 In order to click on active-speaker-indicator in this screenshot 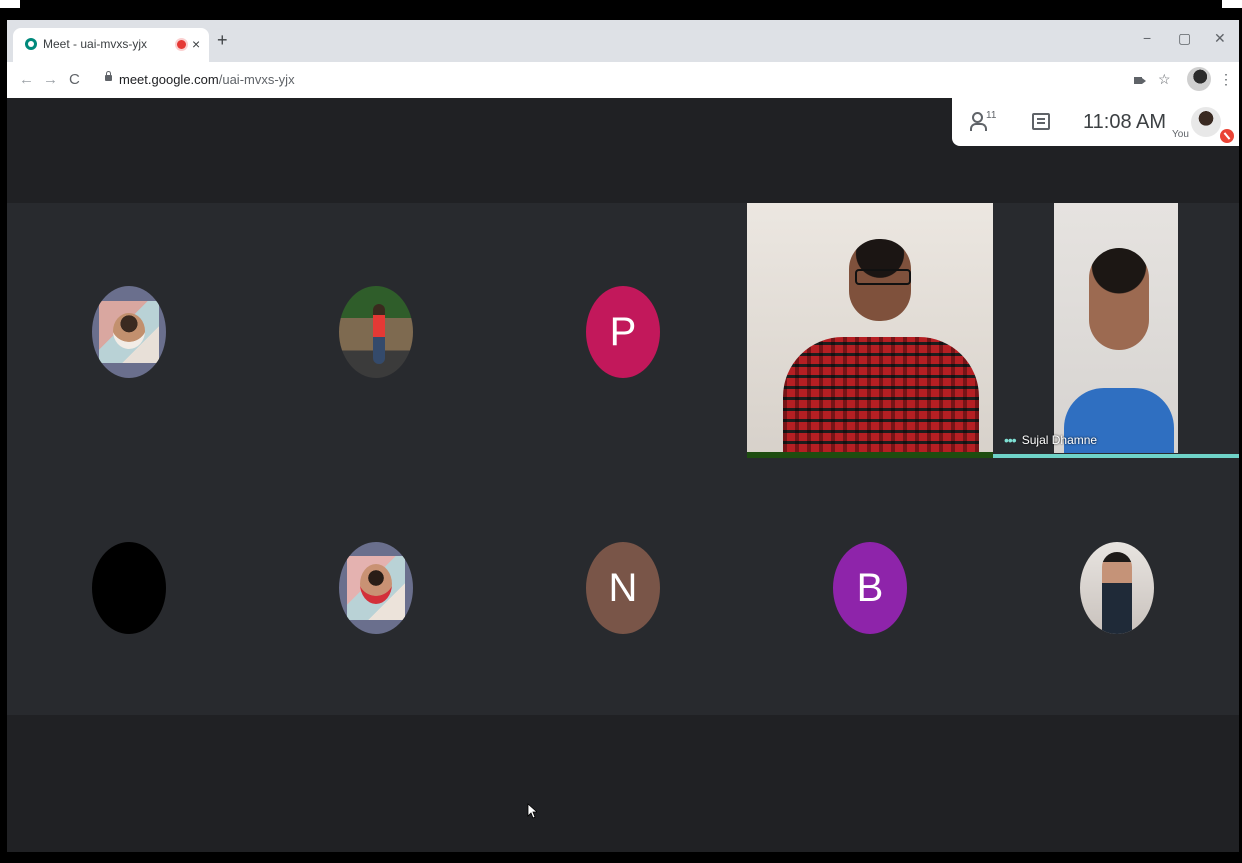, I will do `click(1116, 456)`.